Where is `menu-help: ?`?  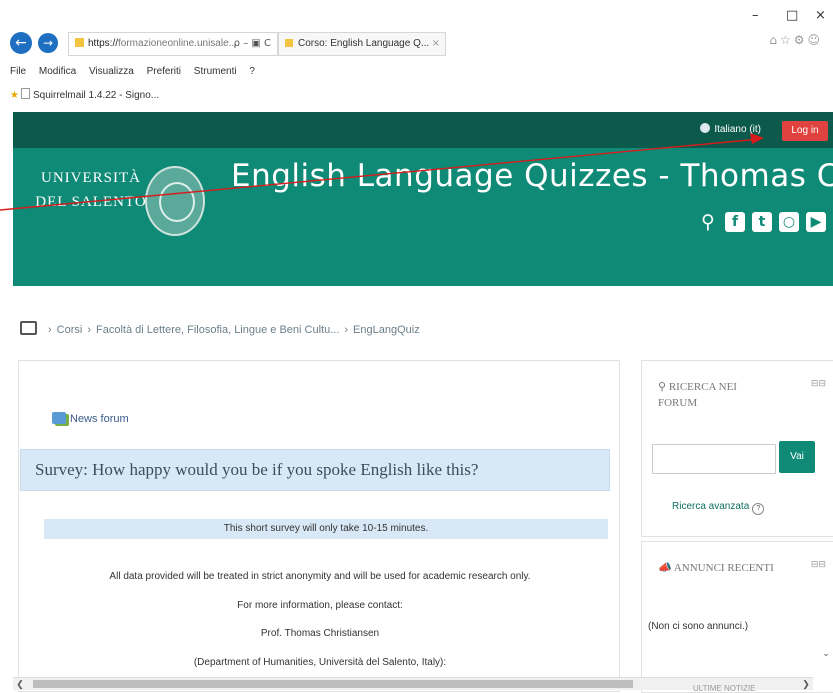 menu-help: ? is located at coordinates (252, 71).